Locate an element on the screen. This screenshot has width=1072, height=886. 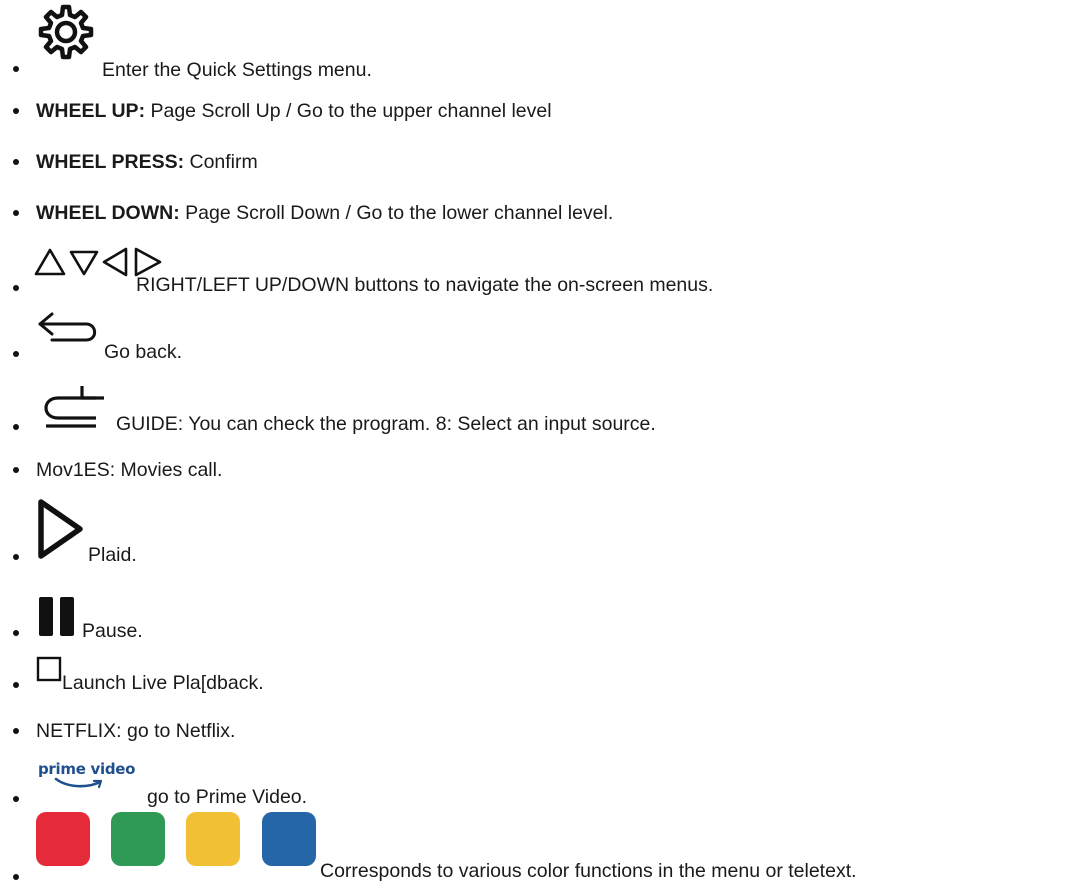
item-text: Mov1ES: Movies call. is located at coordinates (129, 470).